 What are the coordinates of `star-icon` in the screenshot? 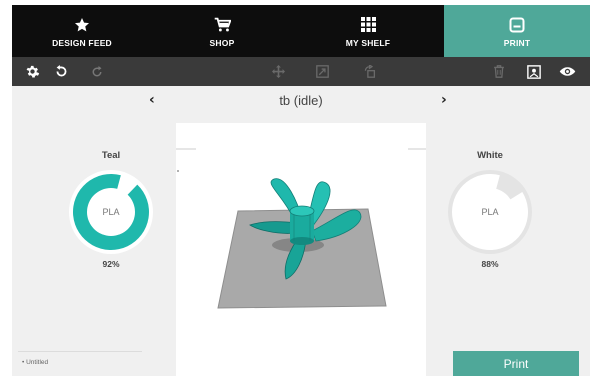 It's located at (82, 25).